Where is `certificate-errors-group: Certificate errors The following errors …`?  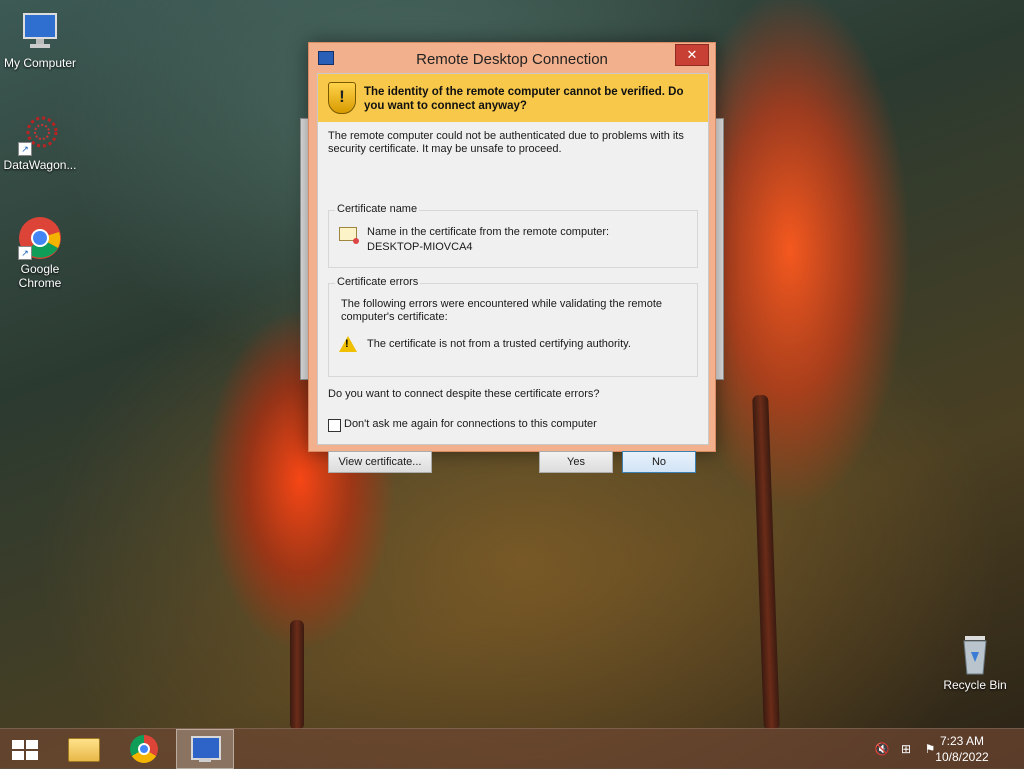 certificate-errors-group: Certificate errors The following errors … is located at coordinates (513, 326).